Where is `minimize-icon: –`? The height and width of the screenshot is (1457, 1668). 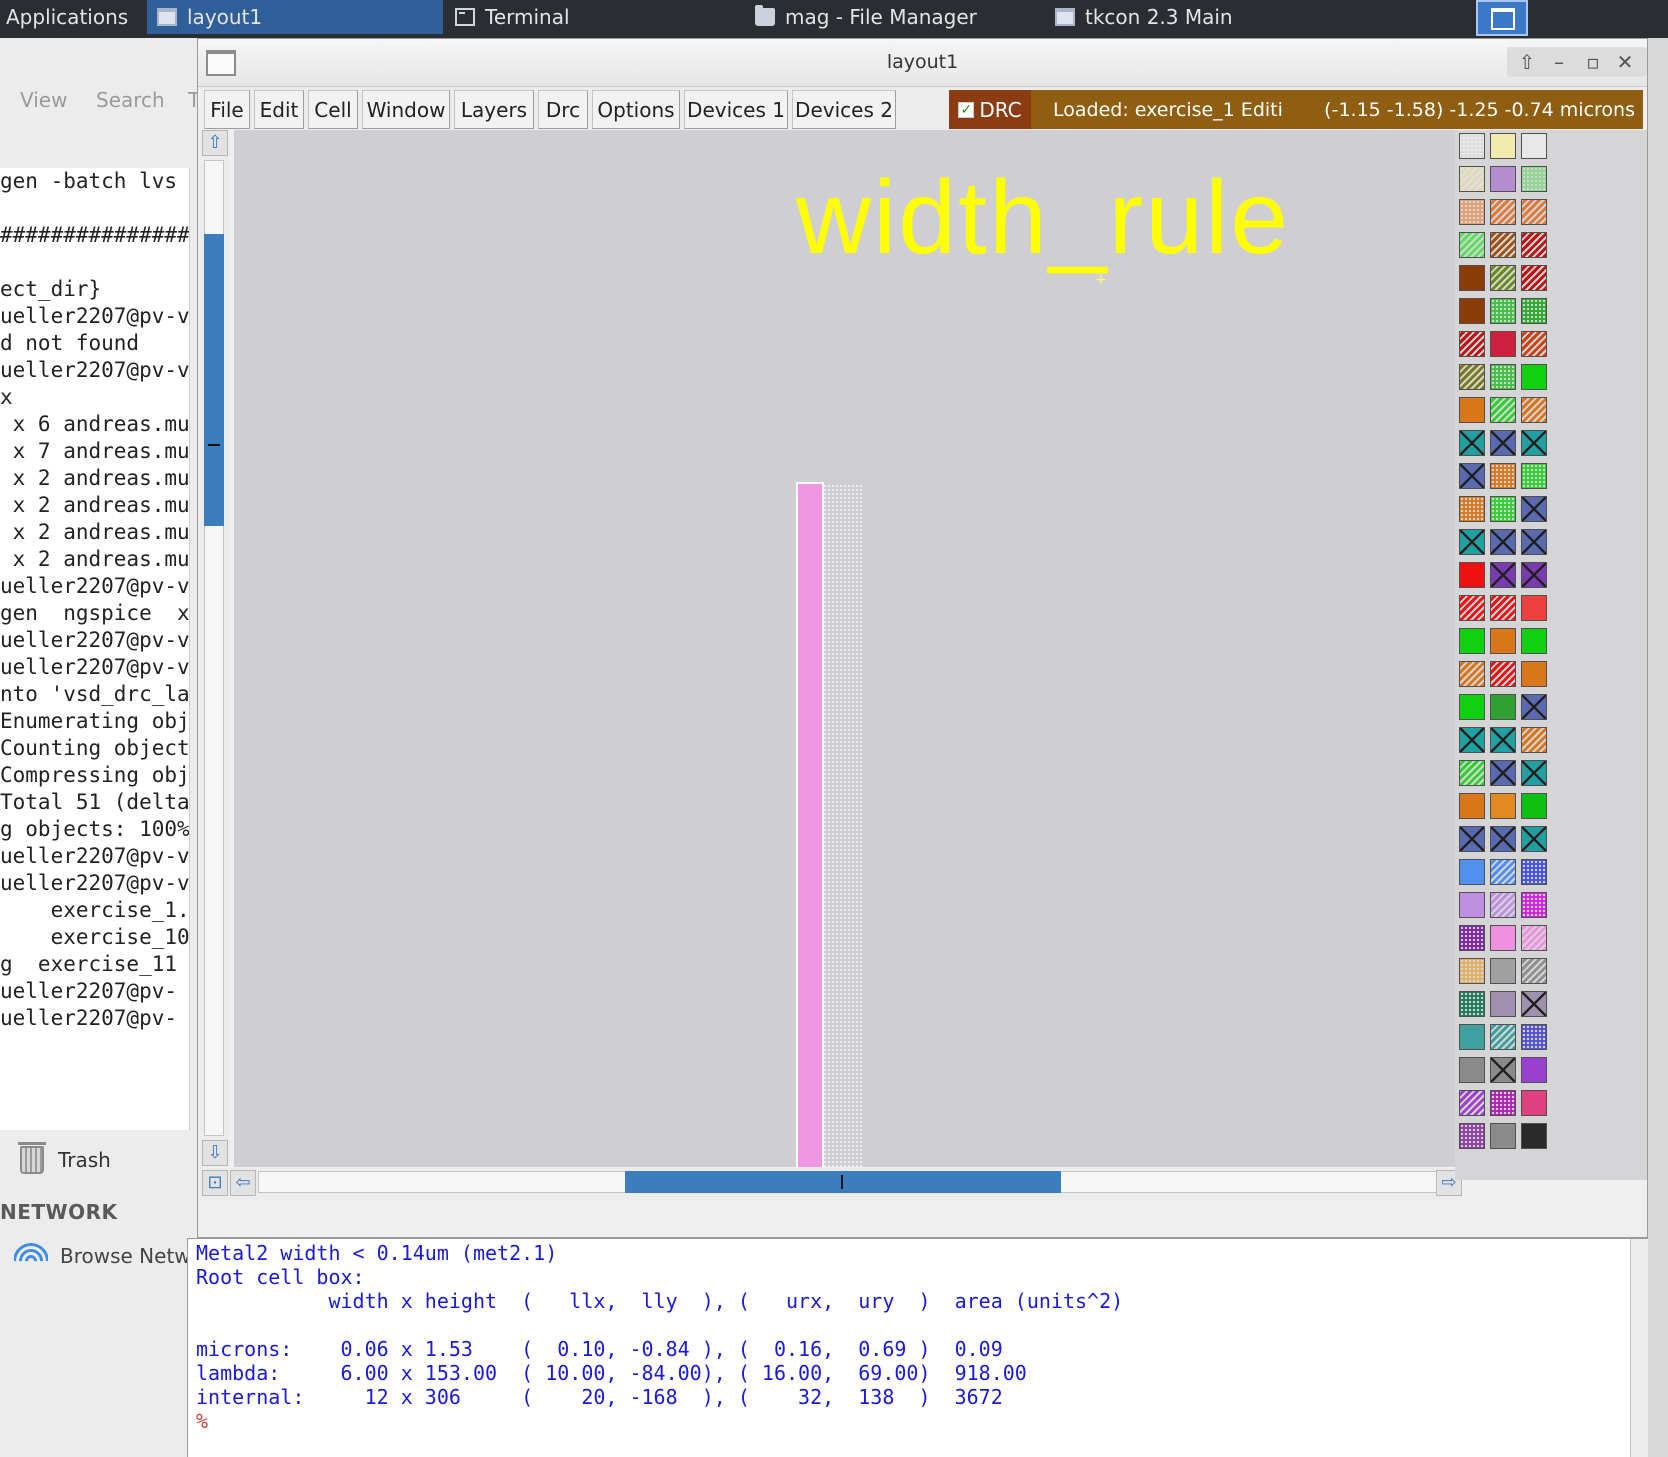 minimize-icon: – is located at coordinates (1559, 62).